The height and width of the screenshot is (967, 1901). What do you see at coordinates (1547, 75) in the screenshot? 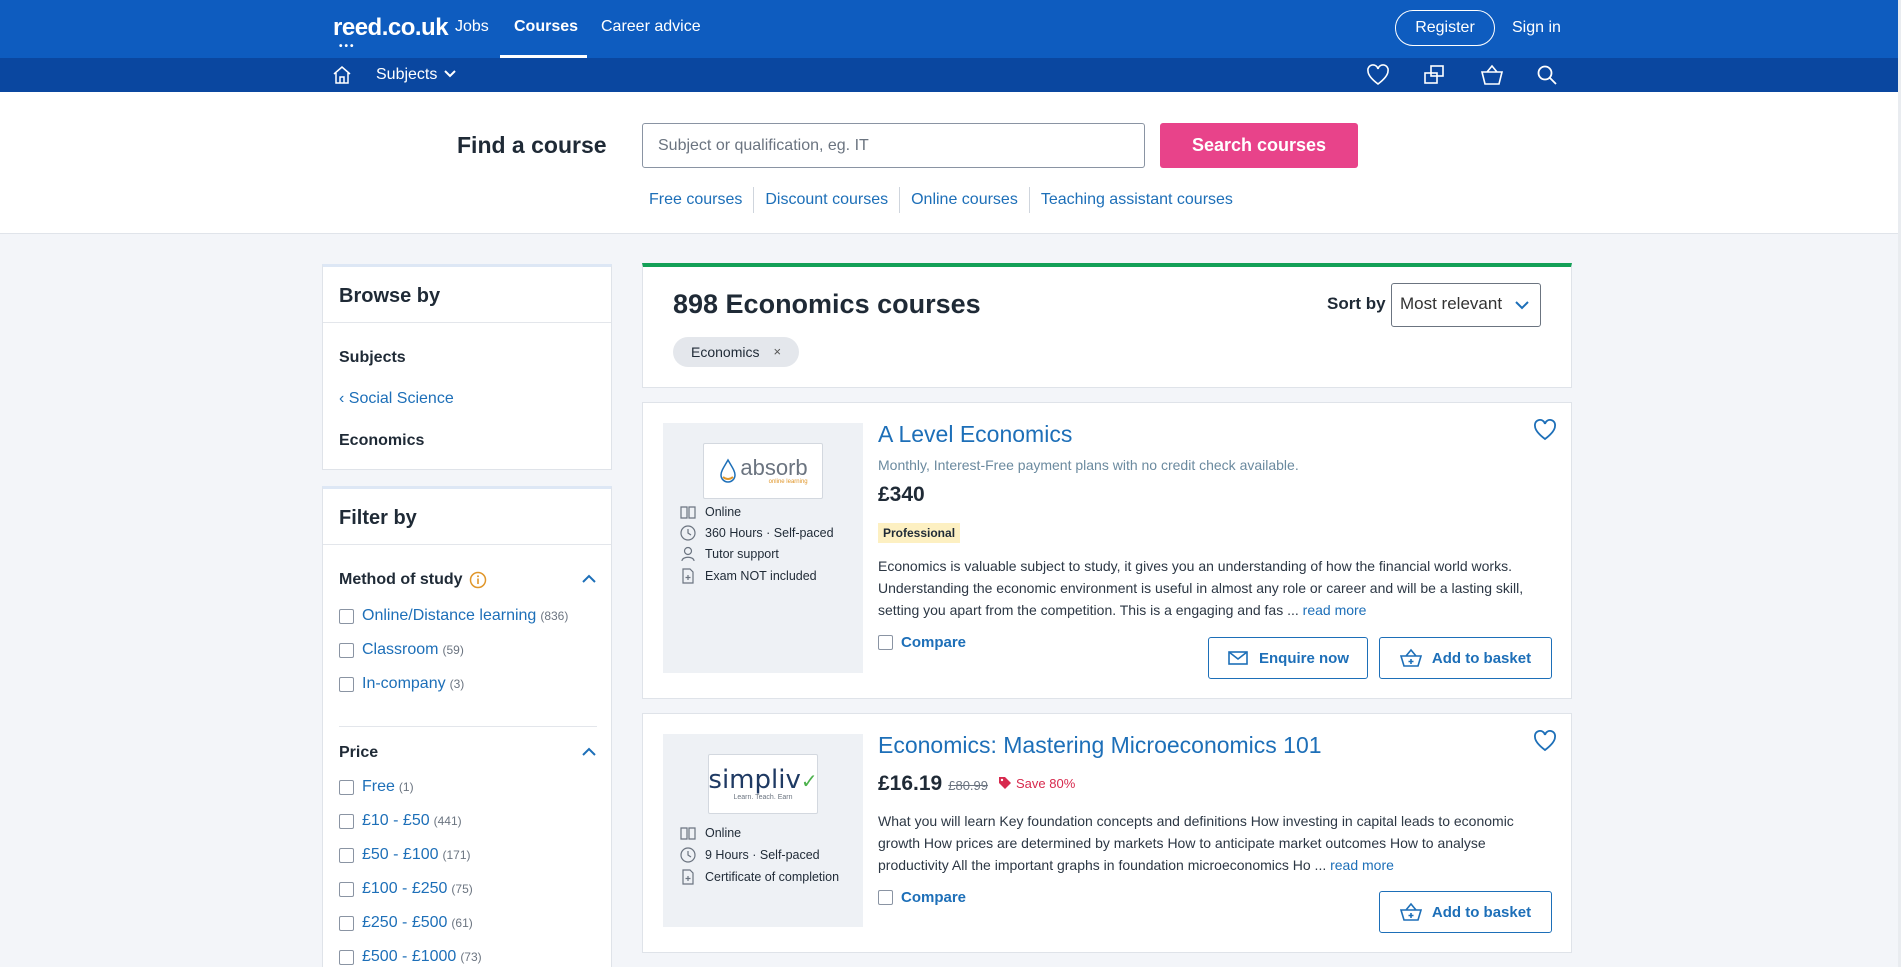
I see `search-icon` at bounding box center [1547, 75].